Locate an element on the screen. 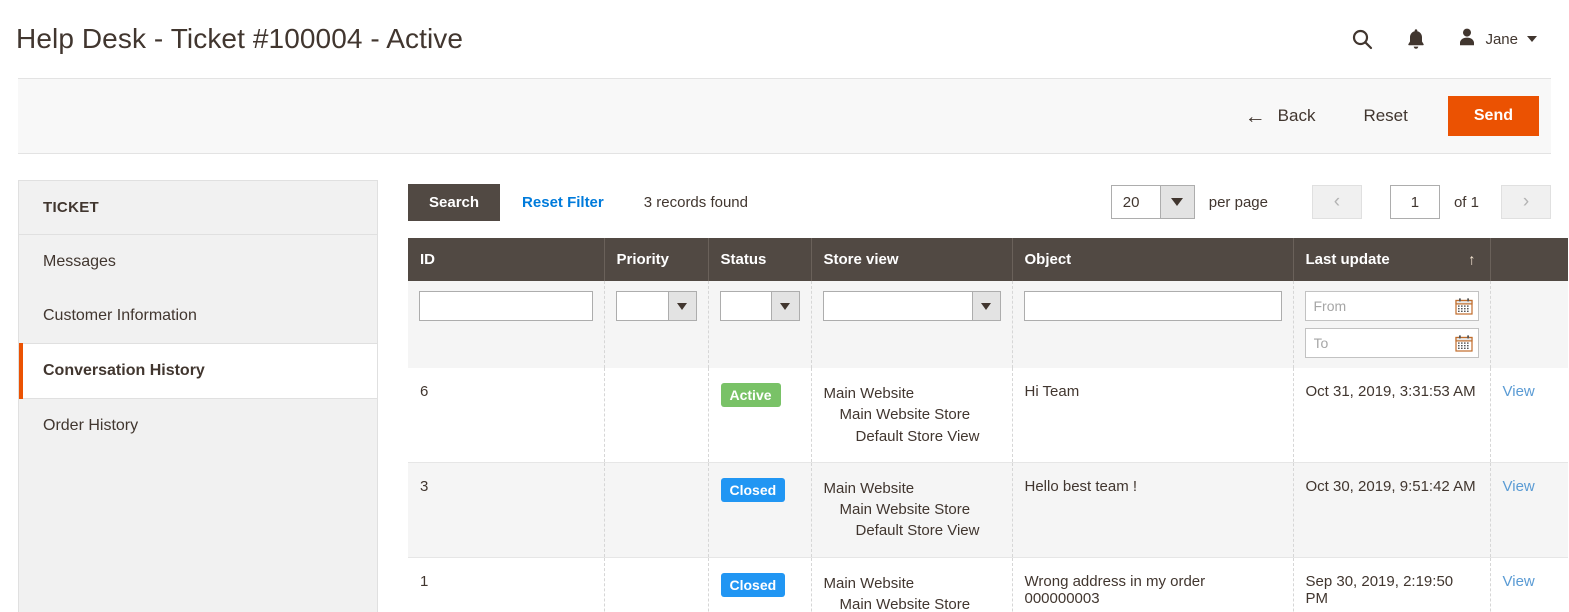 The width and height of the screenshot is (1569, 612). column-header-priority: Priority is located at coordinates (656, 259).